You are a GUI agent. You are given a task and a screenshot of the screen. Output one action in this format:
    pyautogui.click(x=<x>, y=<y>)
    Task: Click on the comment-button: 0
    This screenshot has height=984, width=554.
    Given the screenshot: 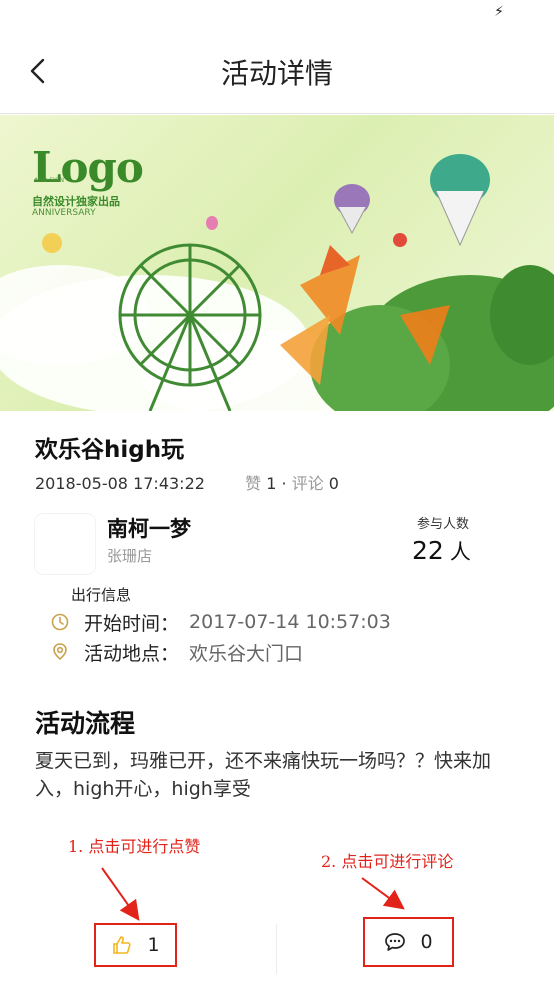 What is the action you would take?
    pyautogui.click(x=408, y=942)
    